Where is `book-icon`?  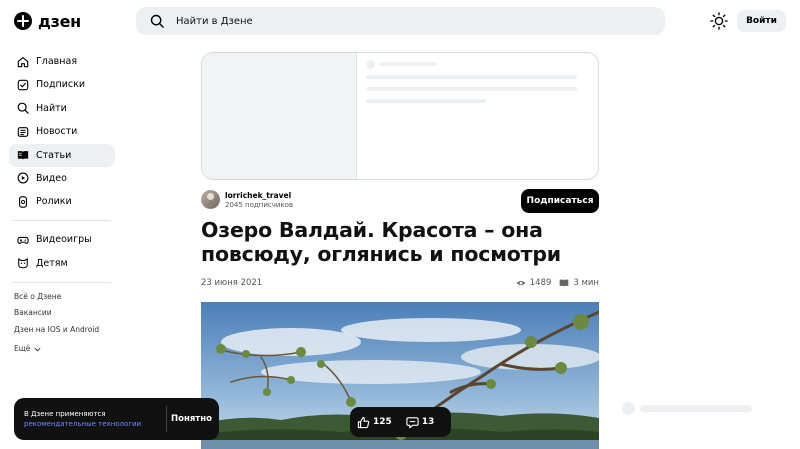 book-icon is located at coordinates (564, 283).